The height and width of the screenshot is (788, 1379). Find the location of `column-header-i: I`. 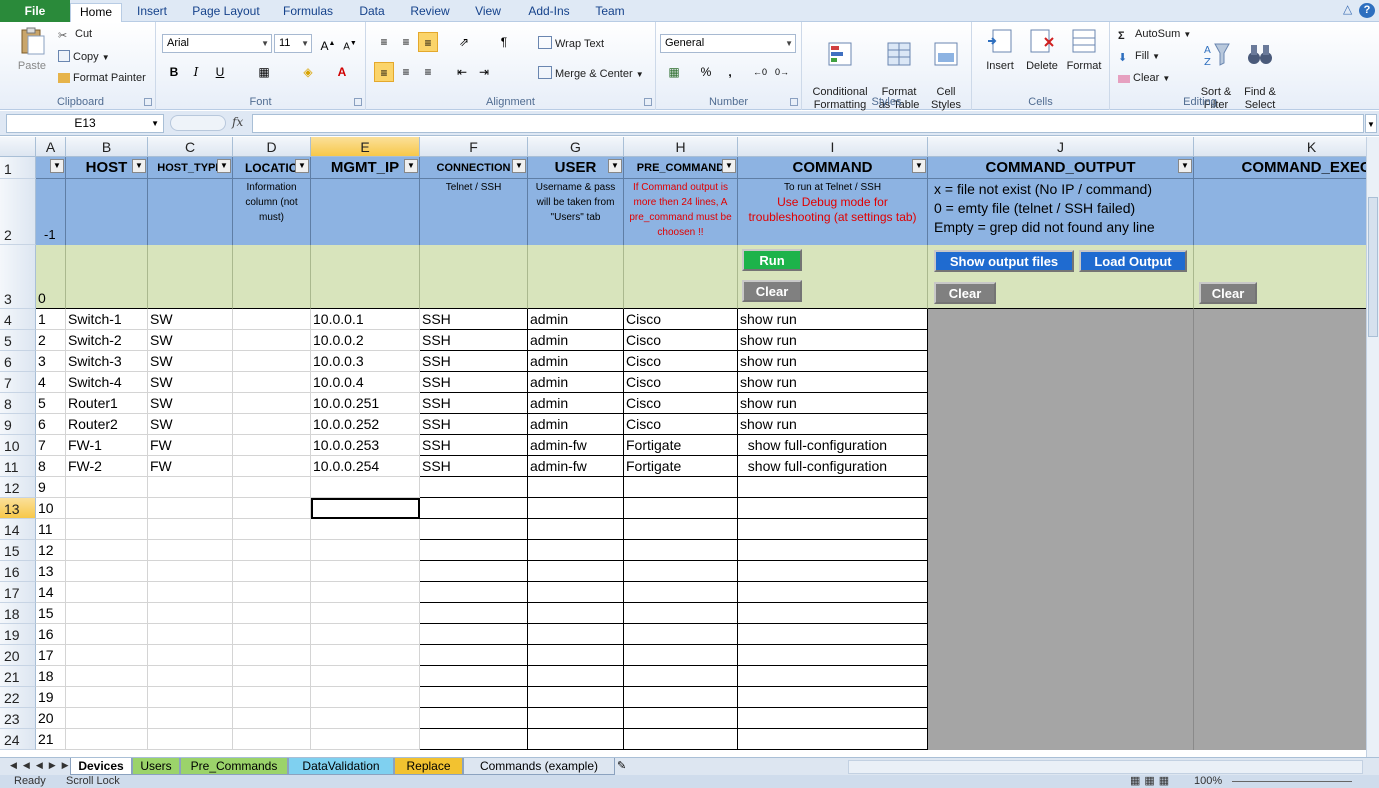

column-header-i: I is located at coordinates (833, 147).